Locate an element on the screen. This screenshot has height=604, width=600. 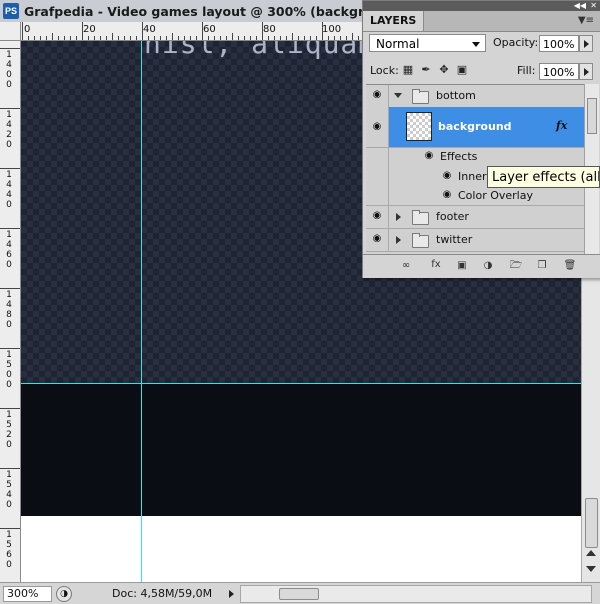
blend-mode-select: Normal is located at coordinates (427, 43).